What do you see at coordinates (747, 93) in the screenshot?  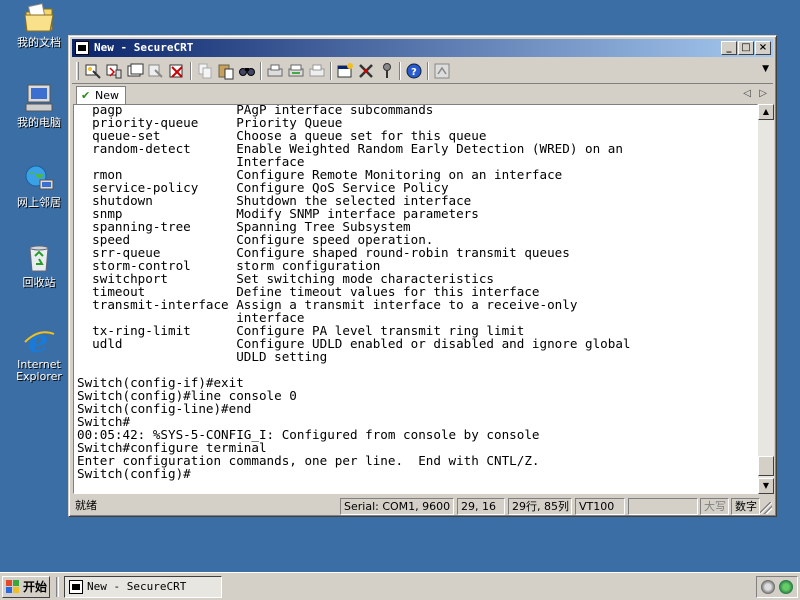 I see `tab-prev-icon: ◁` at bounding box center [747, 93].